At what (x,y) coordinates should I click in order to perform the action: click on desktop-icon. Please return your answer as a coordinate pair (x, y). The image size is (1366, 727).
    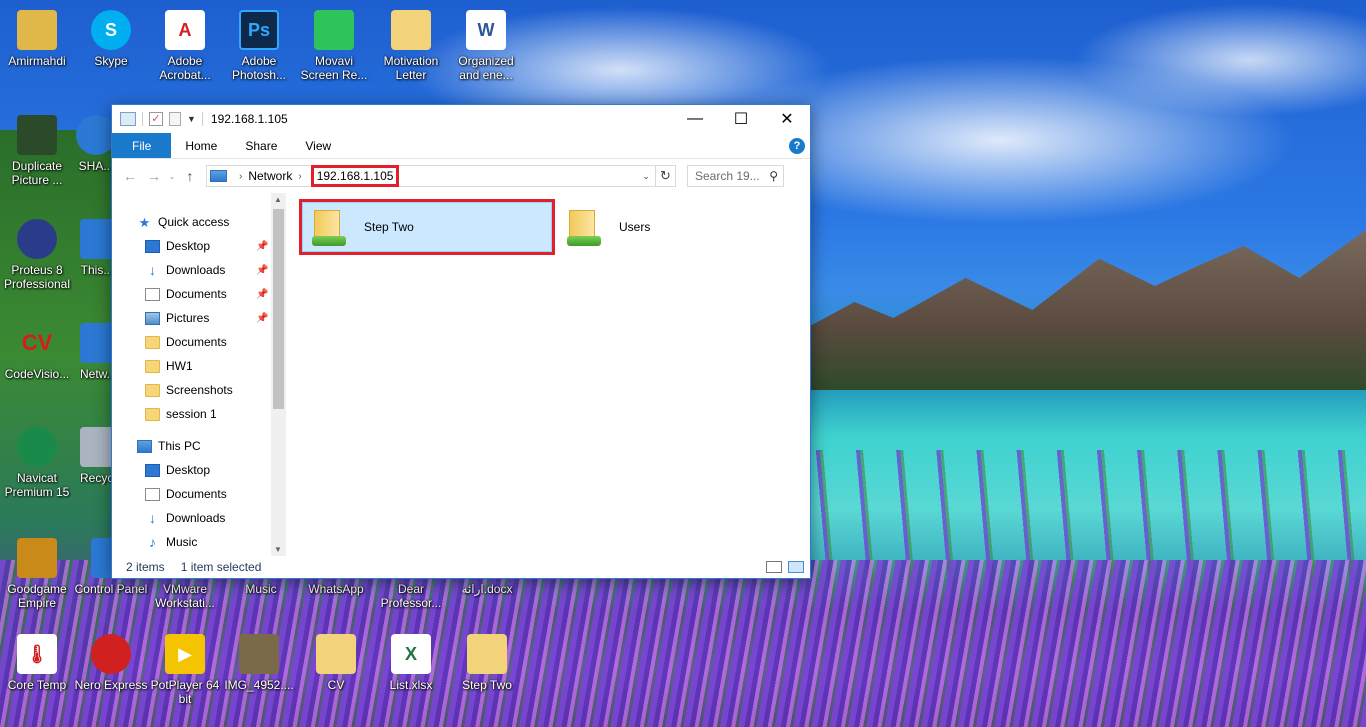
    Looking at the image, I should click on (152, 246).